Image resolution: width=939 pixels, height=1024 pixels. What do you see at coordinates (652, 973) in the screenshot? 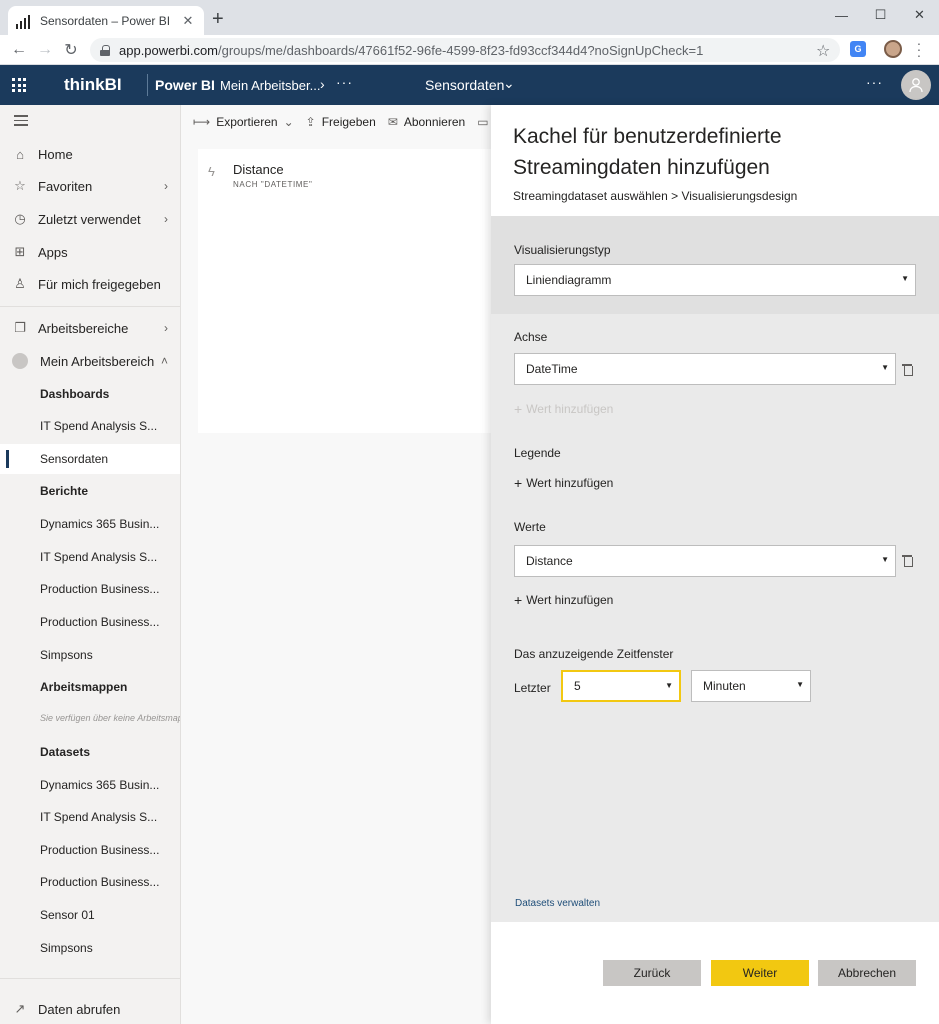
I see `back-button: Zurück` at bounding box center [652, 973].